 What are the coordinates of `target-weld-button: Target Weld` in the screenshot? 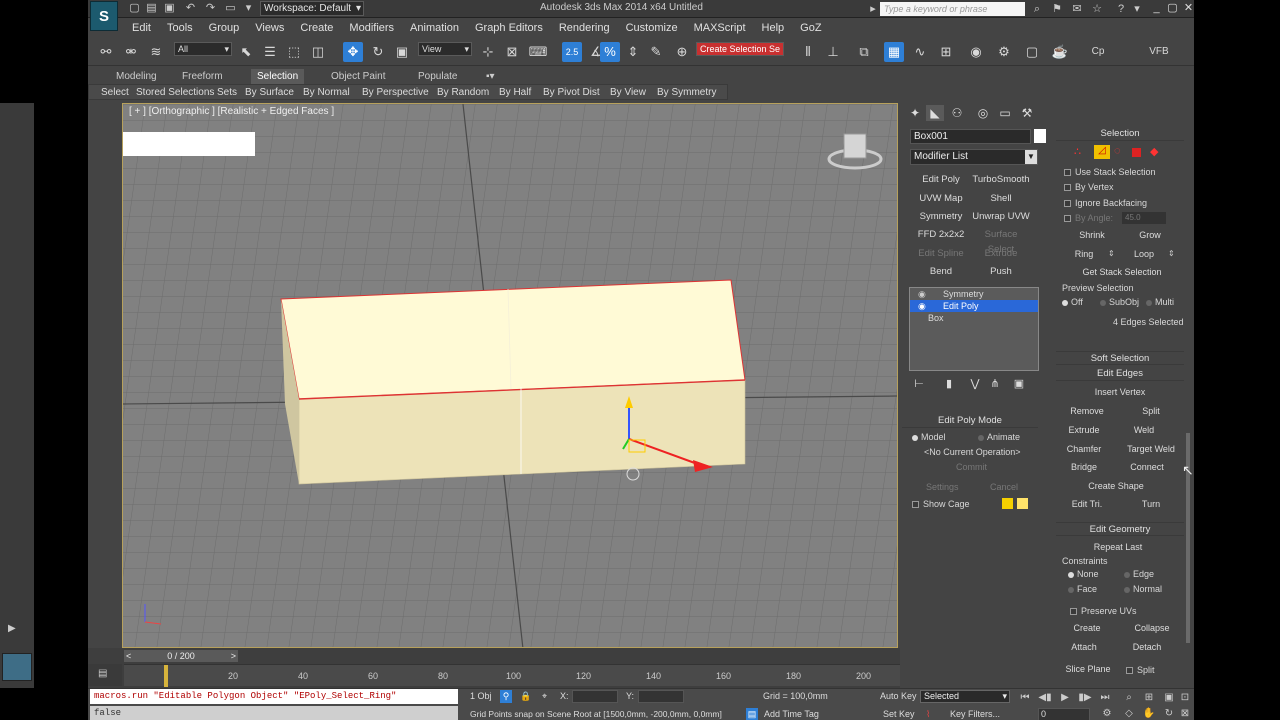 It's located at (1151, 449).